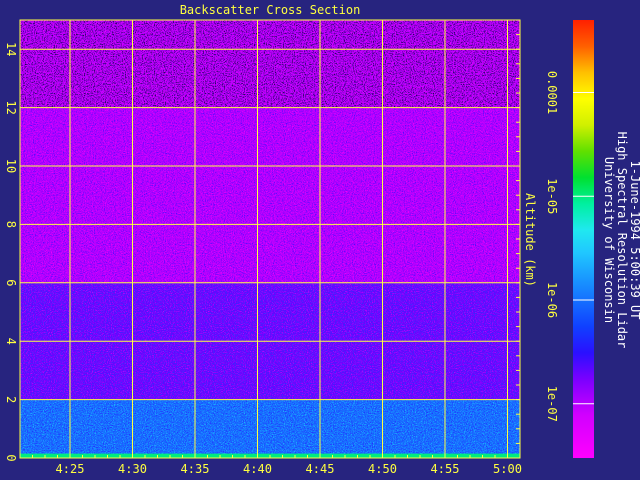 This screenshot has height=480, width=640. What do you see at coordinates (257, 469) in the screenshot?
I see `x-tick-label: 4:40` at bounding box center [257, 469].